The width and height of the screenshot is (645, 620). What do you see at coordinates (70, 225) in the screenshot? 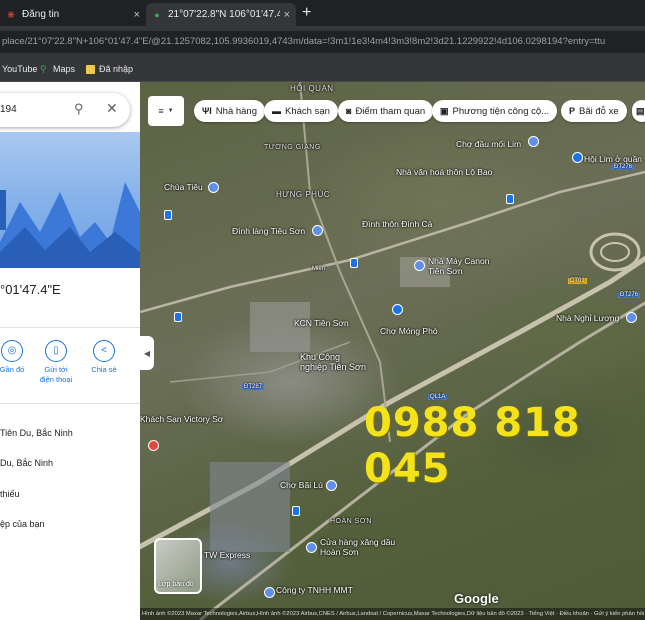
I see `hero-illustration` at bounding box center [70, 225].